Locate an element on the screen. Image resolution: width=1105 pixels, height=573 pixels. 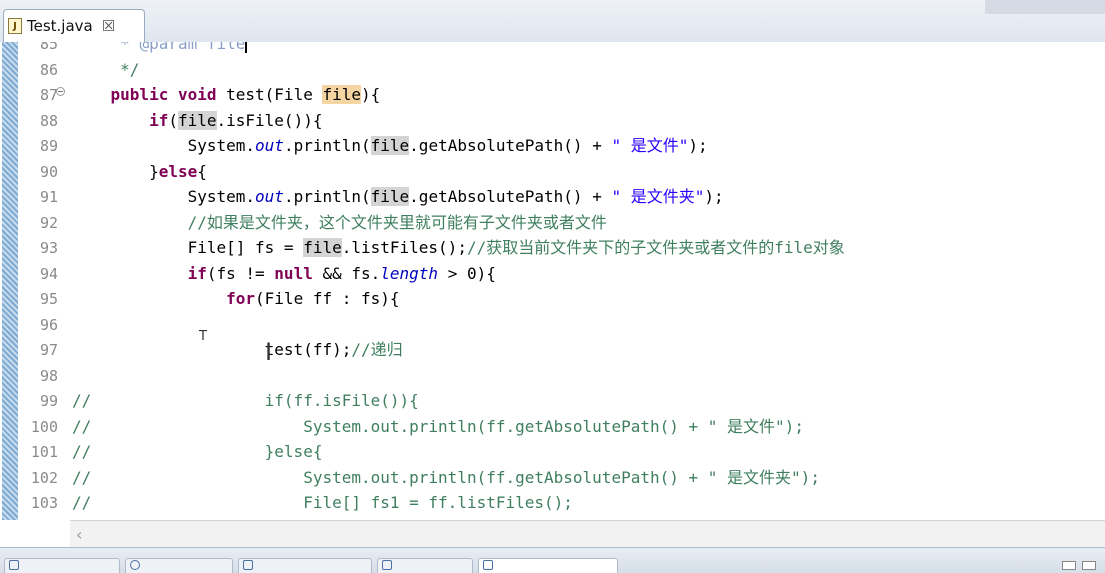
code-line: test(ff);//递归 is located at coordinates (237, 350).